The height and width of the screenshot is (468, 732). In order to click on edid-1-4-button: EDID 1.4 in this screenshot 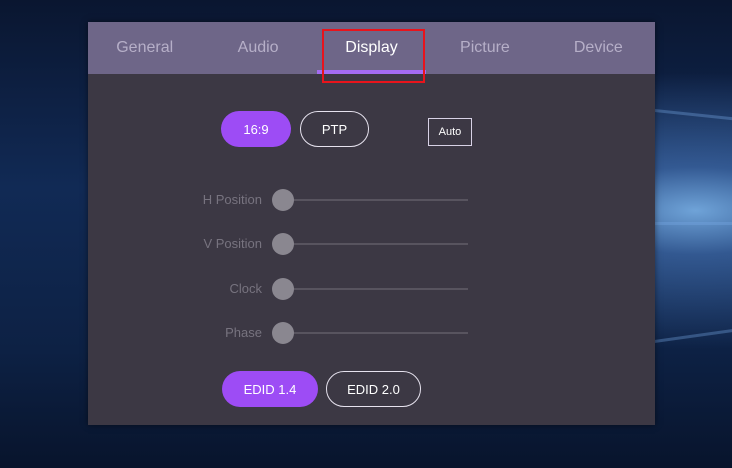, I will do `click(270, 389)`.